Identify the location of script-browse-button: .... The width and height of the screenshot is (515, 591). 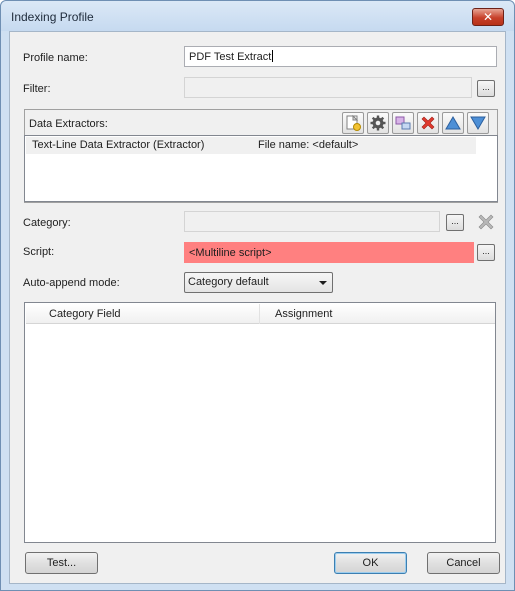
(486, 252).